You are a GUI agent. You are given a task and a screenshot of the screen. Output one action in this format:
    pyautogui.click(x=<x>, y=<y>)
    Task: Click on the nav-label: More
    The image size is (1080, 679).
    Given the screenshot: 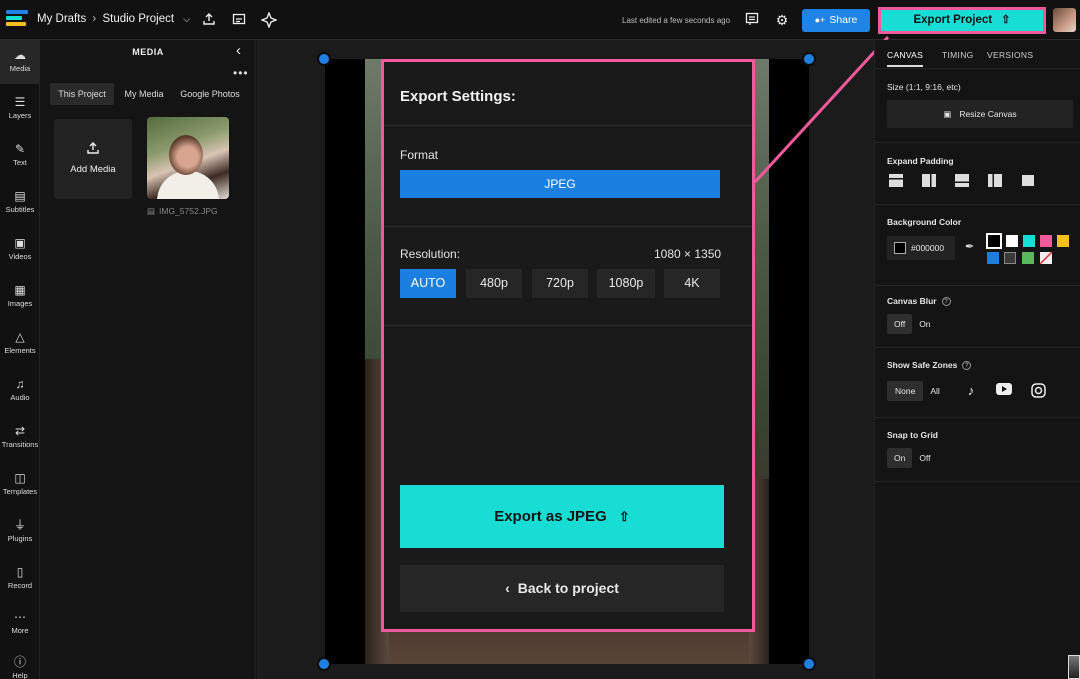 What is the action you would take?
    pyautogui.click(x=20, y=630)
    